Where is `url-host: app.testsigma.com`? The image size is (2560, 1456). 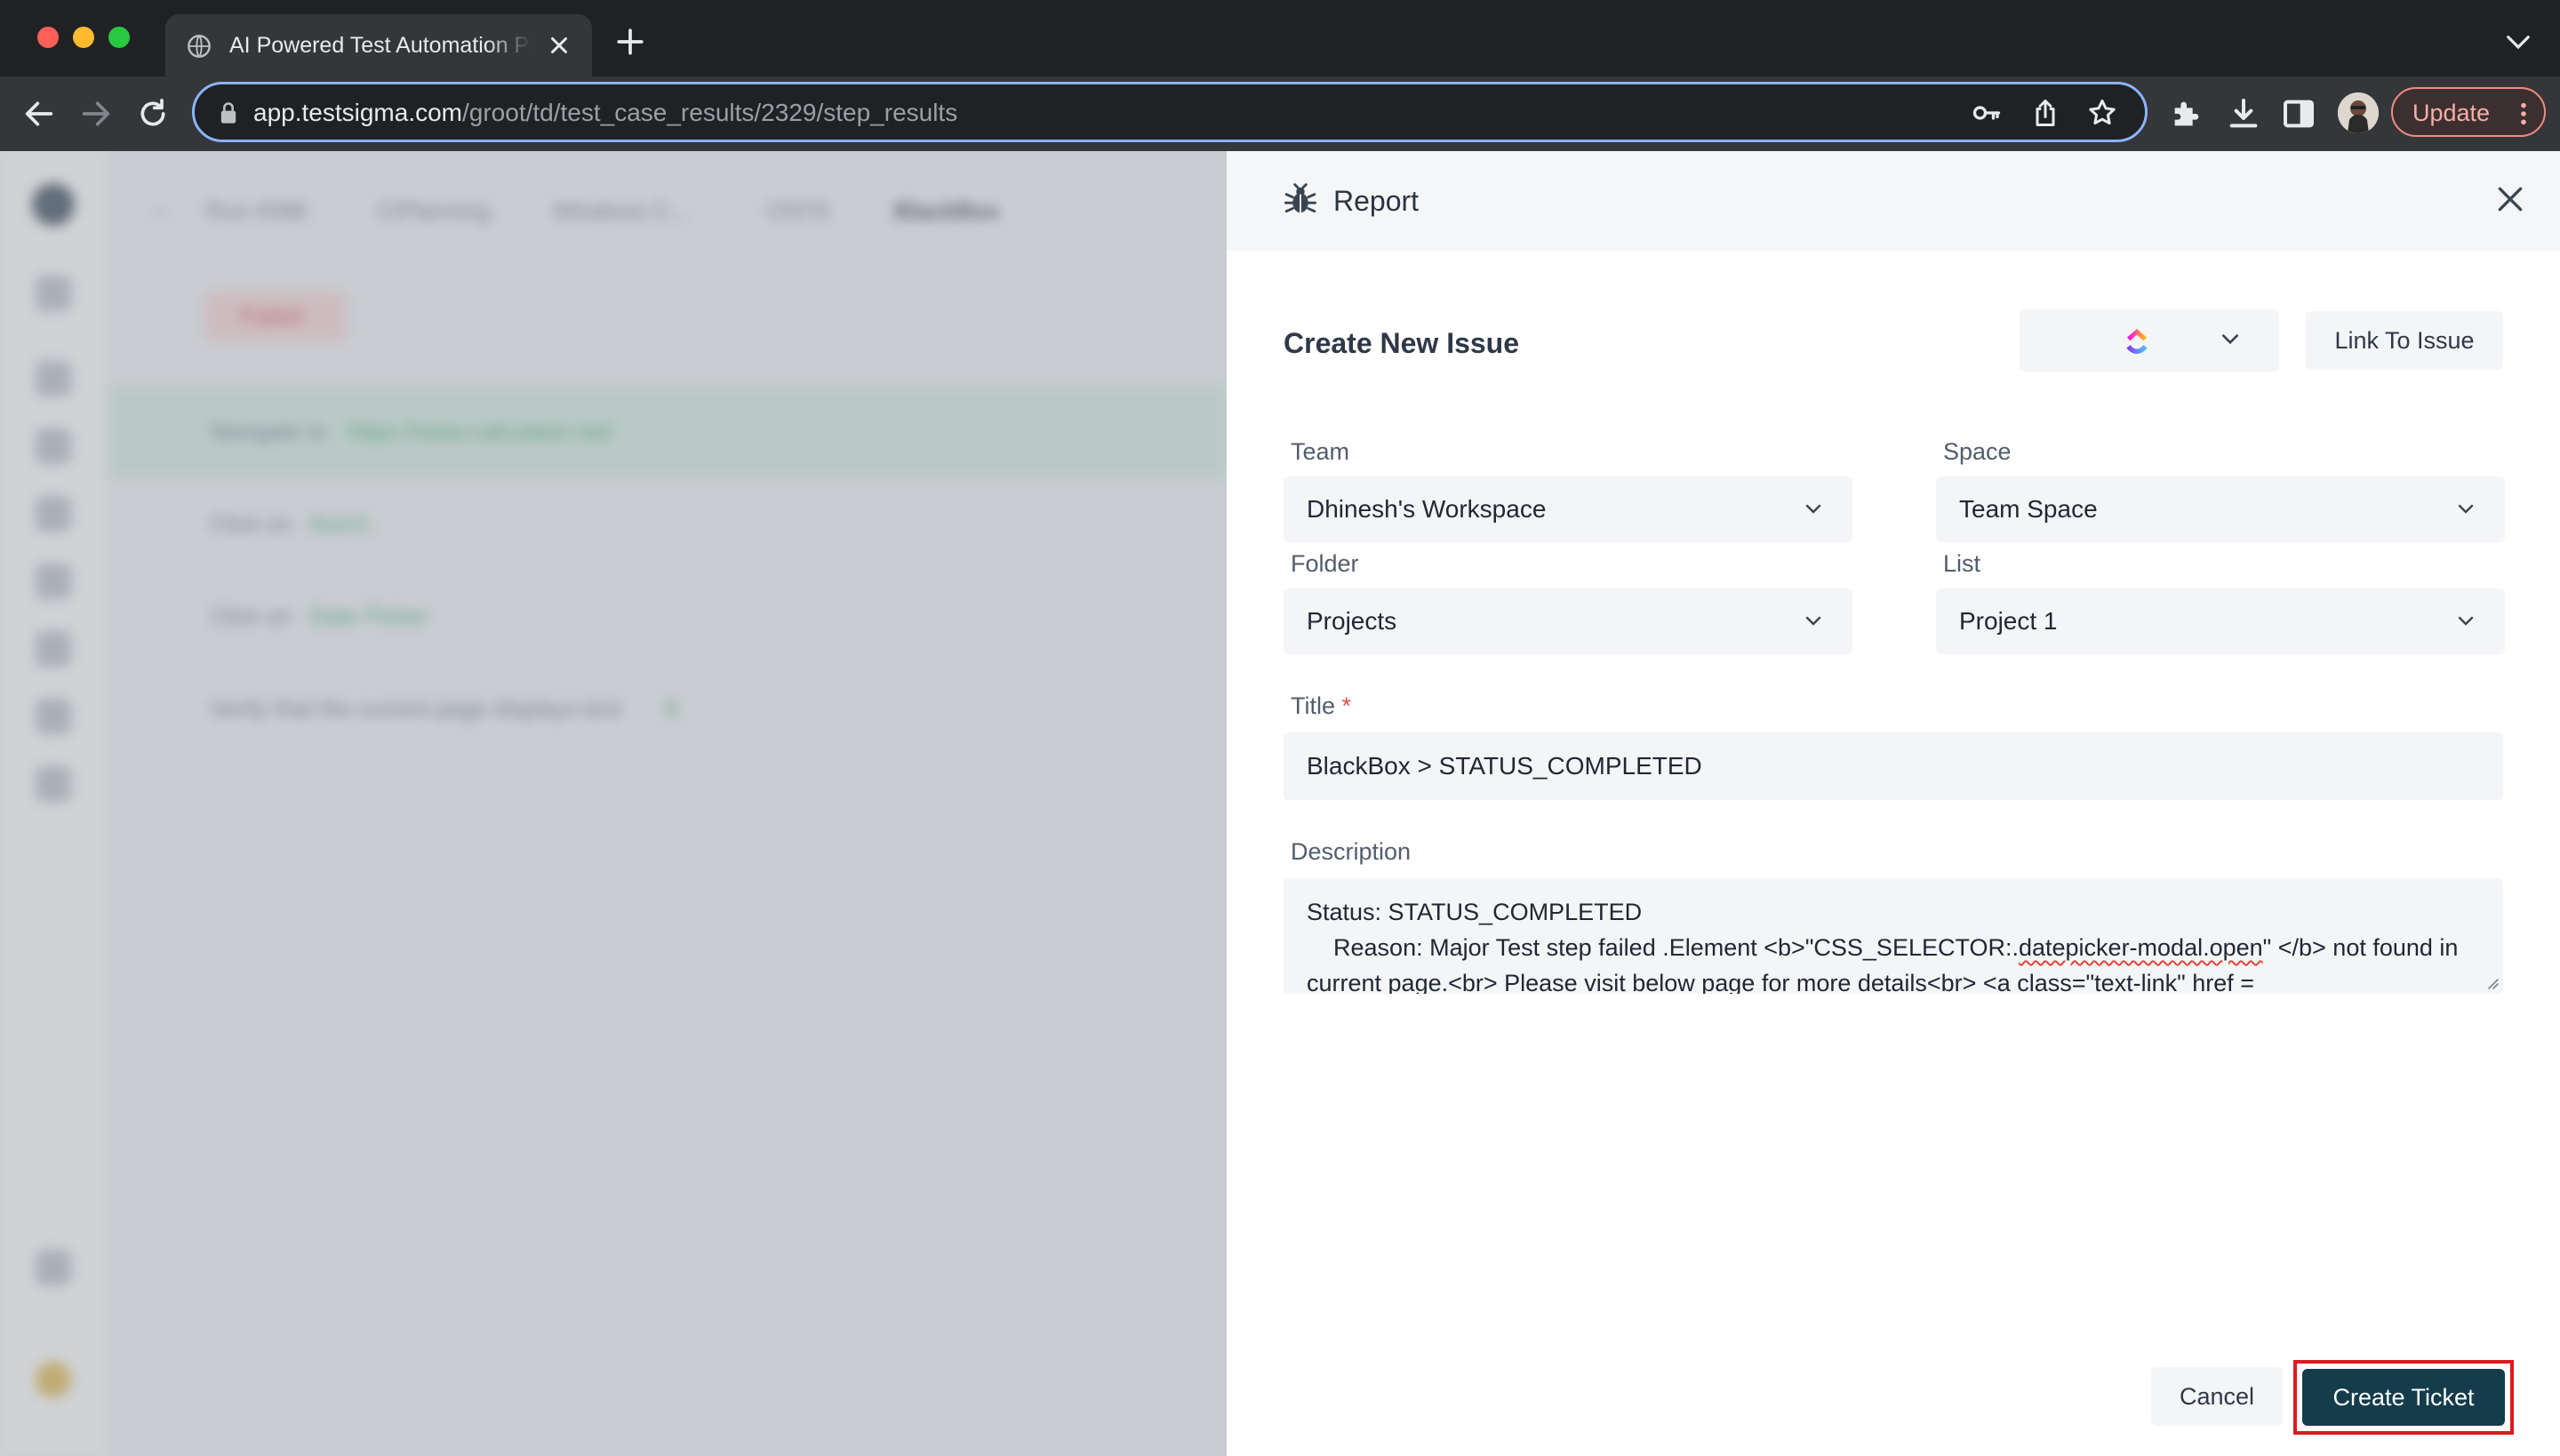 url-host: app.testsigma.com is located at coordinates (357, 112).